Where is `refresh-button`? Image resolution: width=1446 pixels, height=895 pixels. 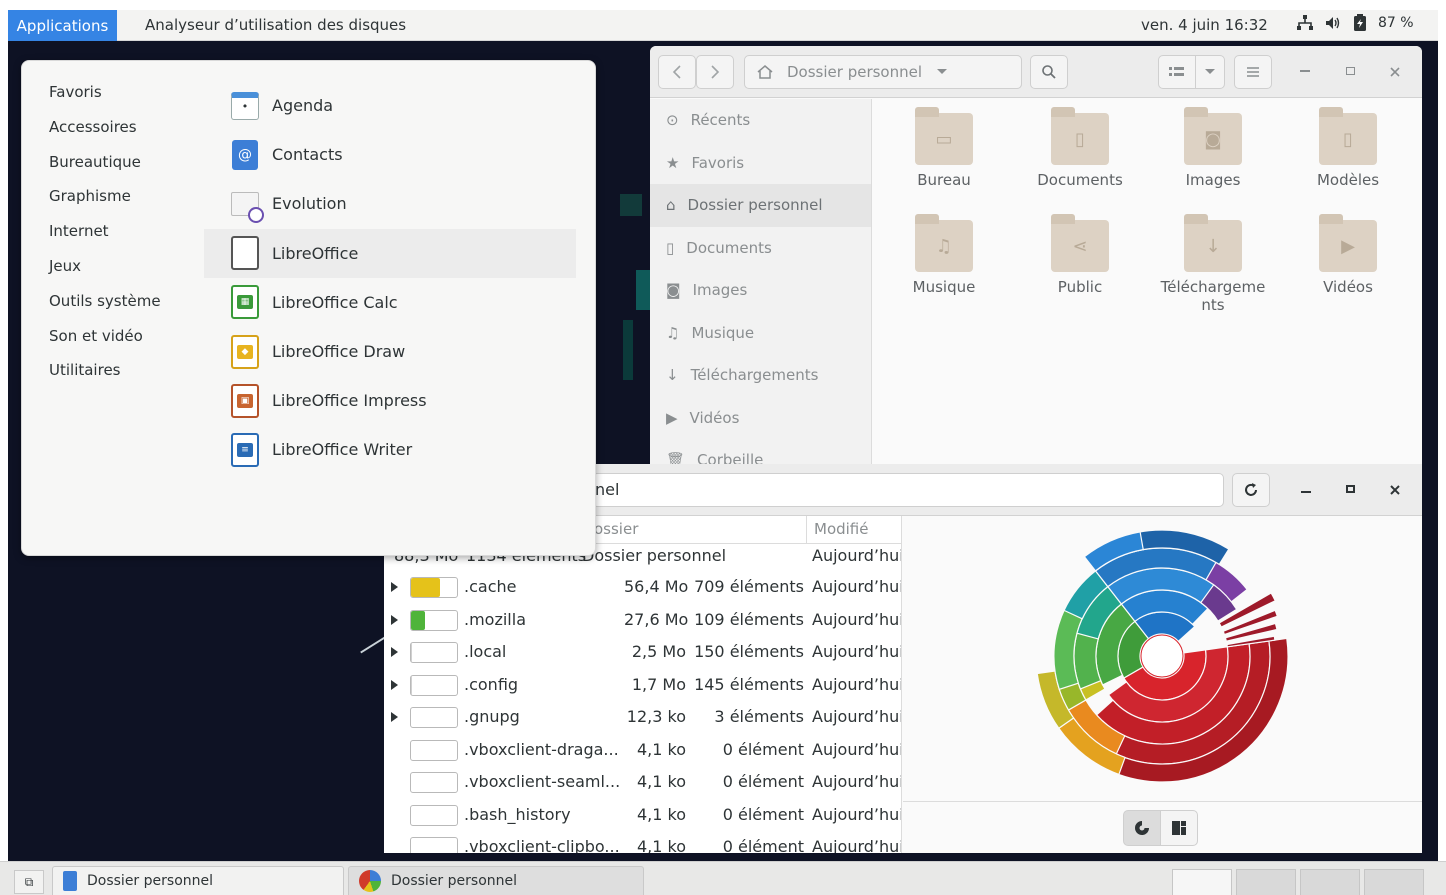
refresh-button is located at coordinates (1251, 490).